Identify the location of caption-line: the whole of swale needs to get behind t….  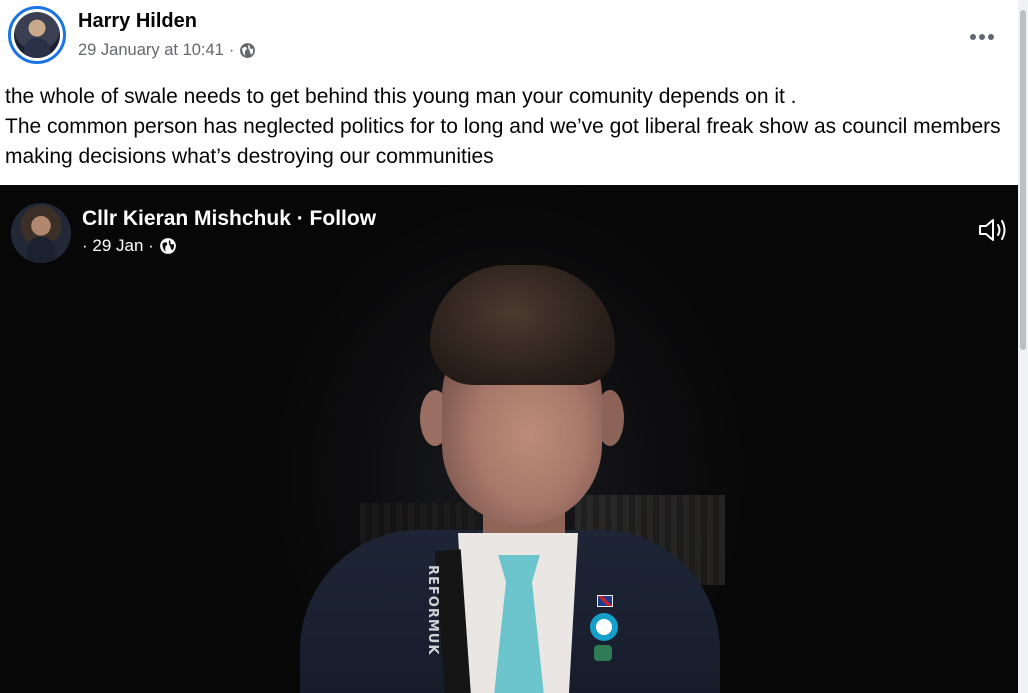
(401, 96).